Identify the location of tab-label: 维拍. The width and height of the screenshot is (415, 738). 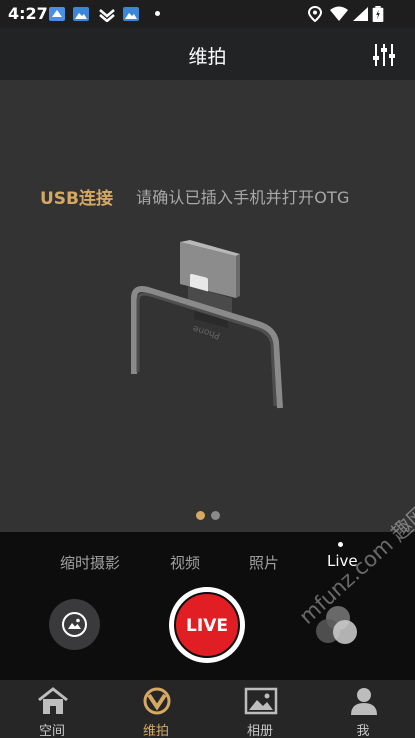
(155, 731).